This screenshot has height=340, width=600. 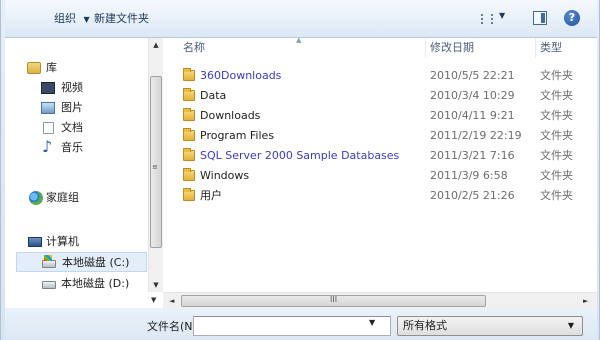 I want to click on column-header-name: 名称, so click(x=194, y=48).